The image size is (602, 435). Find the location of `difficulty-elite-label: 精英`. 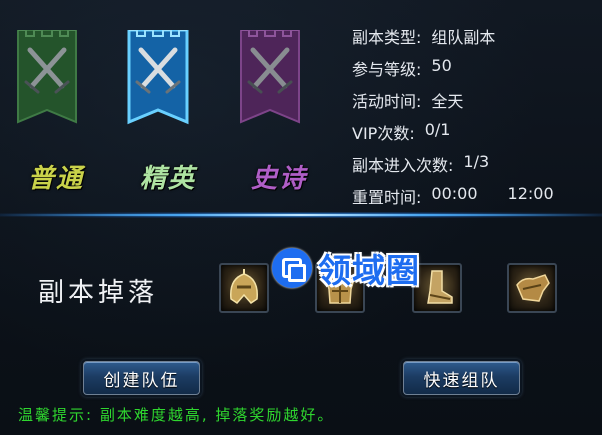

difficulty-elite-label: 精英 is located at coordinates (168, 176).